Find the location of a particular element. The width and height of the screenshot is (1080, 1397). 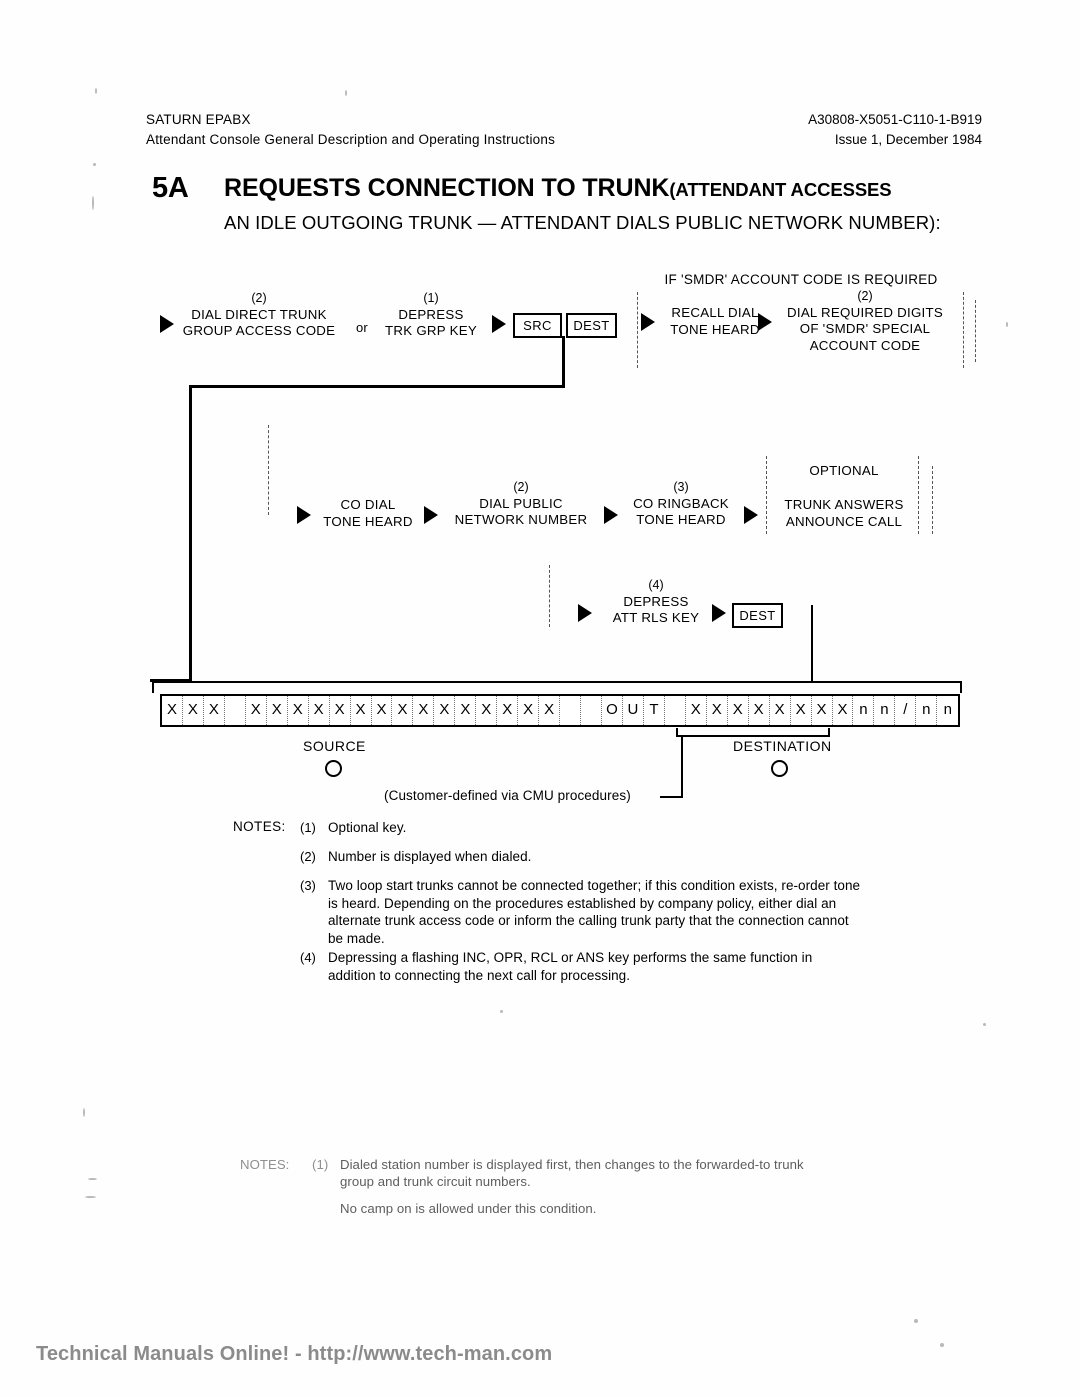

step-co-dial-tone: CO DIAL TONE HEARD is located at coordinates (368, 513).